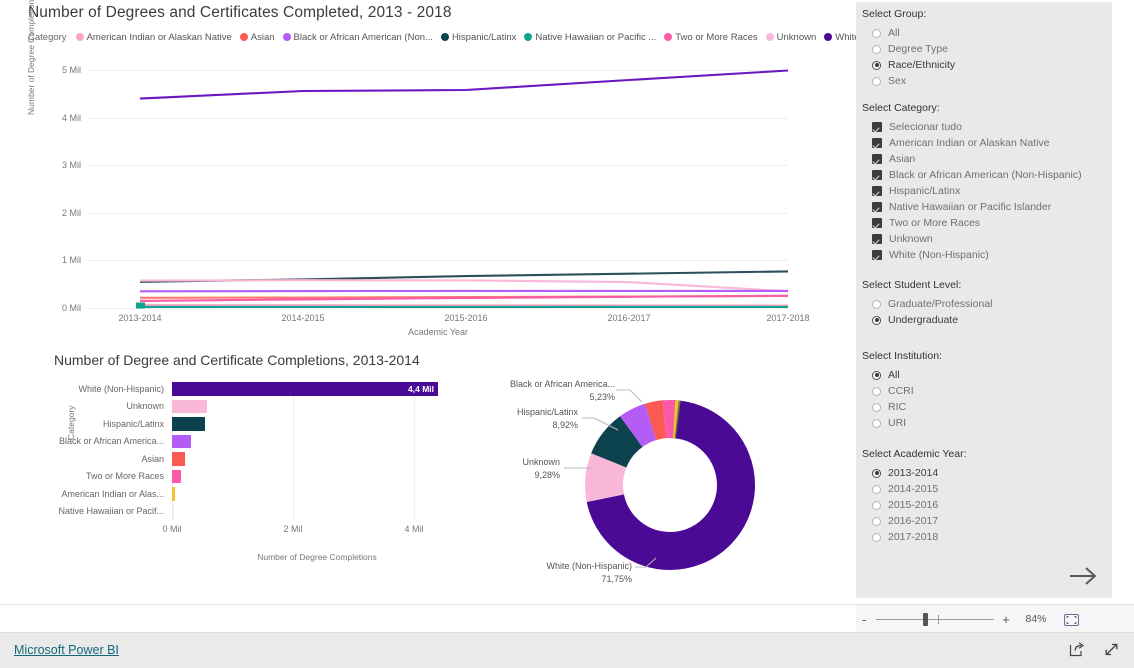  What do you see at coordinates (990, 239) in the screenshot?
I see `checkbox-unknown: Unknown` at bounding box center [990, 239].